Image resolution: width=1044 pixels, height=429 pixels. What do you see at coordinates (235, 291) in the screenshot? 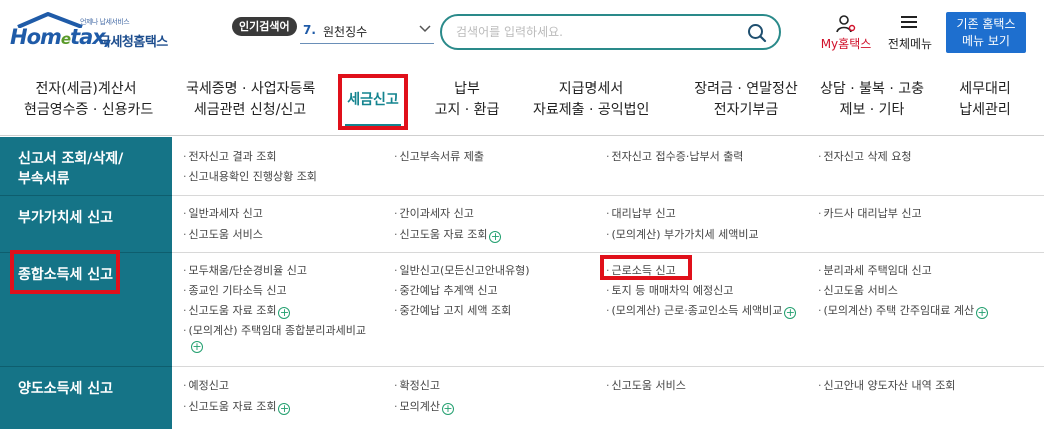
I see `submenu-link: 종교인 기타소득 신고` at bounding box center [235, 291].